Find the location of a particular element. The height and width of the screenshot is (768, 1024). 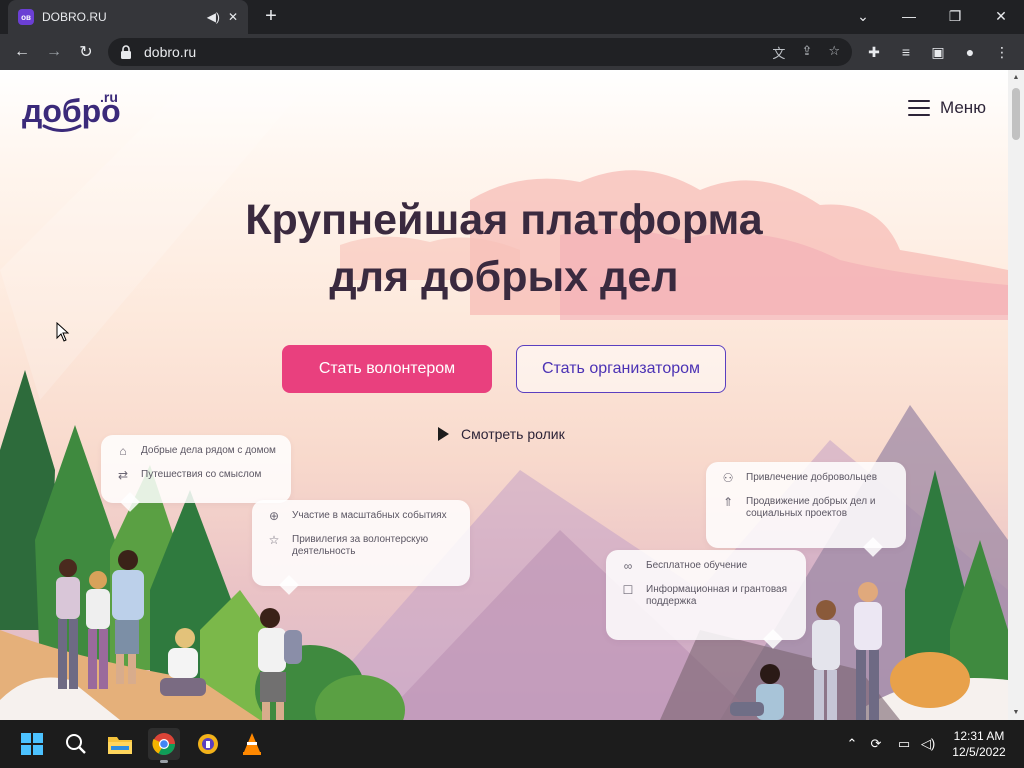

restore-button: ❐ is located at coordinates (955, 16).